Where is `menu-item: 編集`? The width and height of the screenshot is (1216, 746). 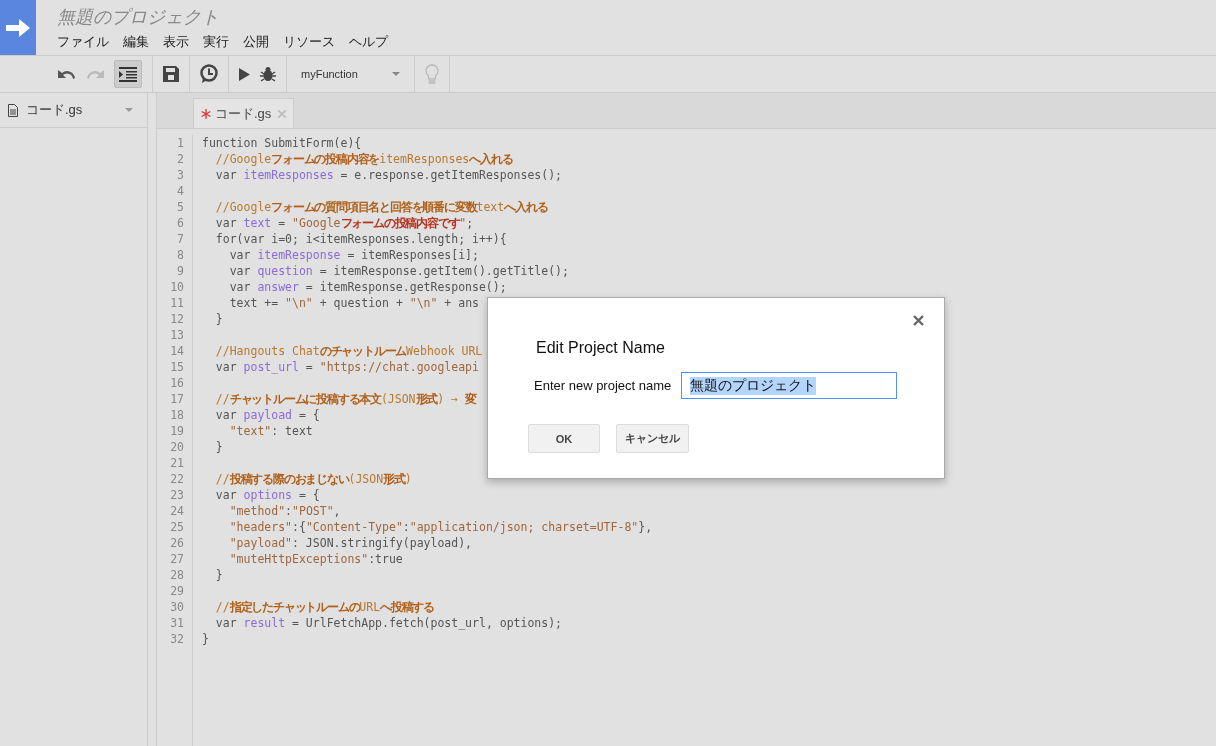
menu-item: 編集 is located at coordinates (136, 42).